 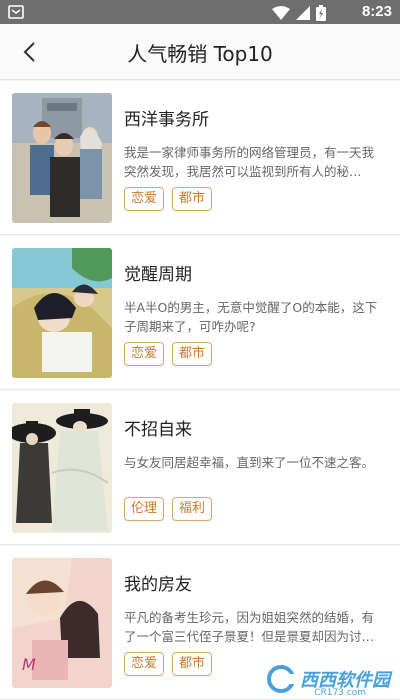 What do you see at coordinates (158, 430) in the screenshot?
I see `comic-title: 不招自来` at bounding box center [158, 430].